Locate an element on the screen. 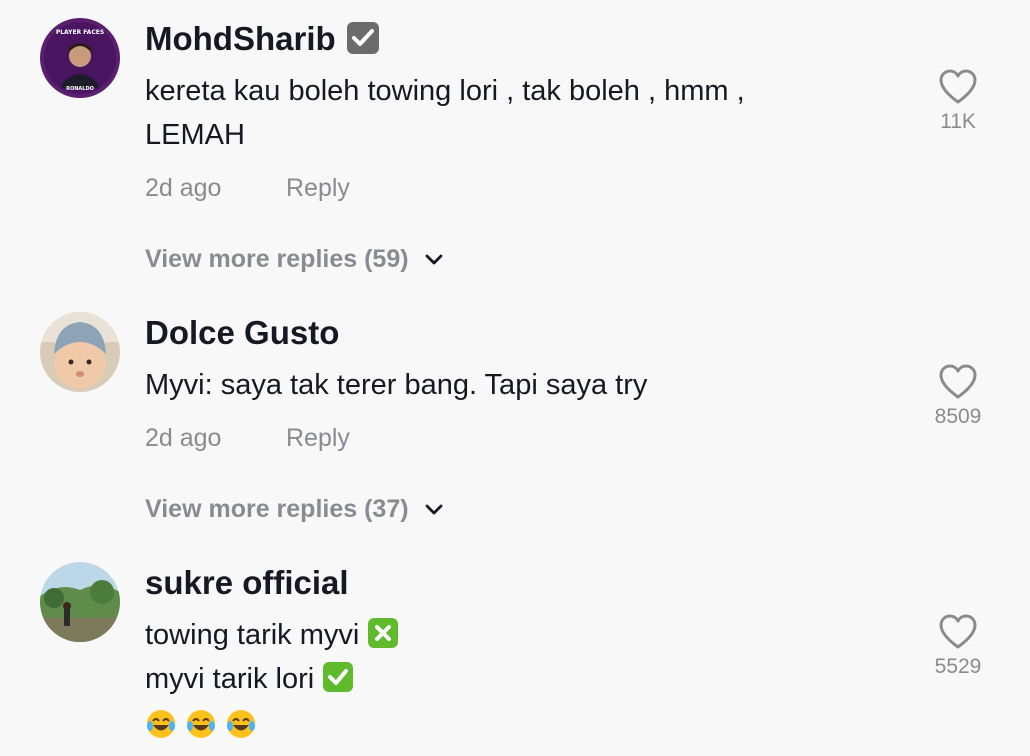 The height and width of the screenshot is (756, 1030). comment-text-line: myvi tarik lori is located at coordinates (249, 679).